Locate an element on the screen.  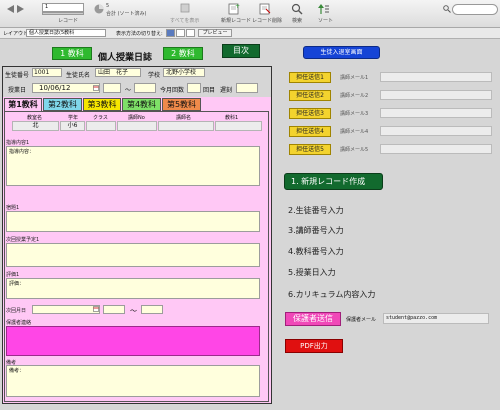
tab-subject4: 第4教科 is located at coordinates (141, 104).